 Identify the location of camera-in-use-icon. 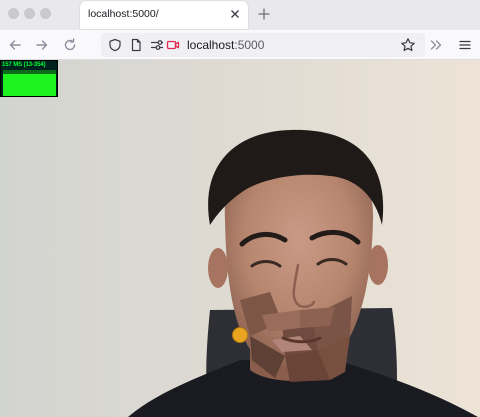
(173, 45).